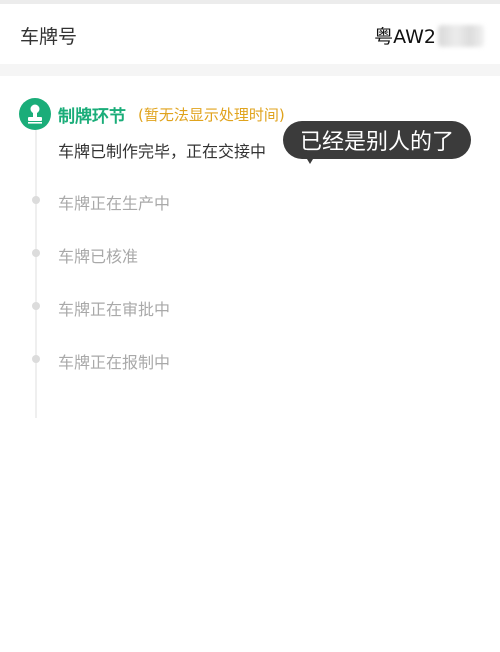  I want to click on timeline-step: 车牌已核准, so click(250, 254).